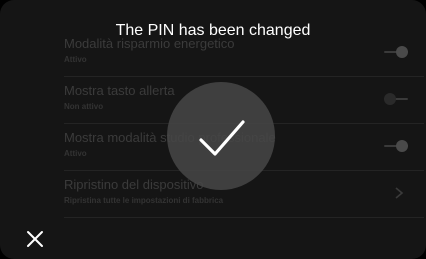  I want to click on setting-title: Mostra tasto allerta, so click(119, 90).